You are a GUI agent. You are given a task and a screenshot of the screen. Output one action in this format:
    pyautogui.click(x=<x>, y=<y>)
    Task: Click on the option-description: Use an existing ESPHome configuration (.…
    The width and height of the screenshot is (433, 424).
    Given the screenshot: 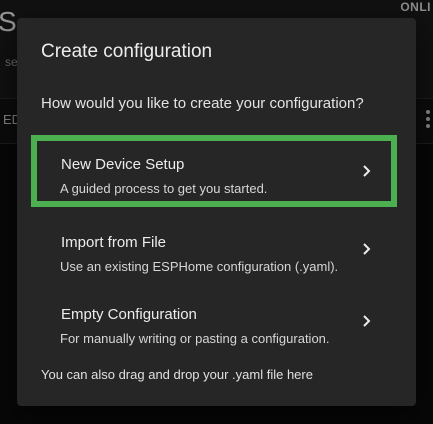 What is the action you would take?
    pyautogui.click(x=199, y=266)
    